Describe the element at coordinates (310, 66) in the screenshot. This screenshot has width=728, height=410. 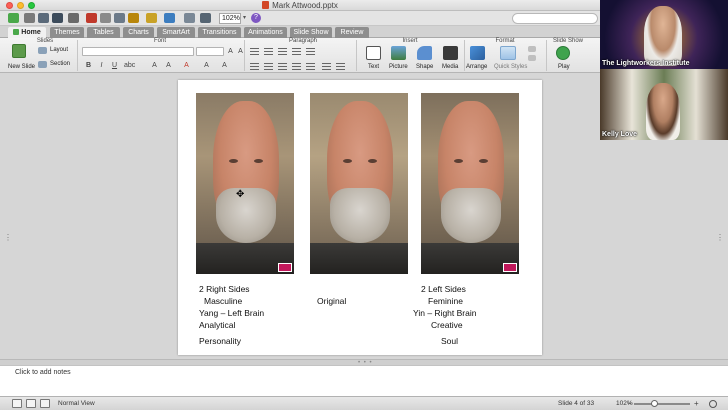
I see `columns-icon` at that location.